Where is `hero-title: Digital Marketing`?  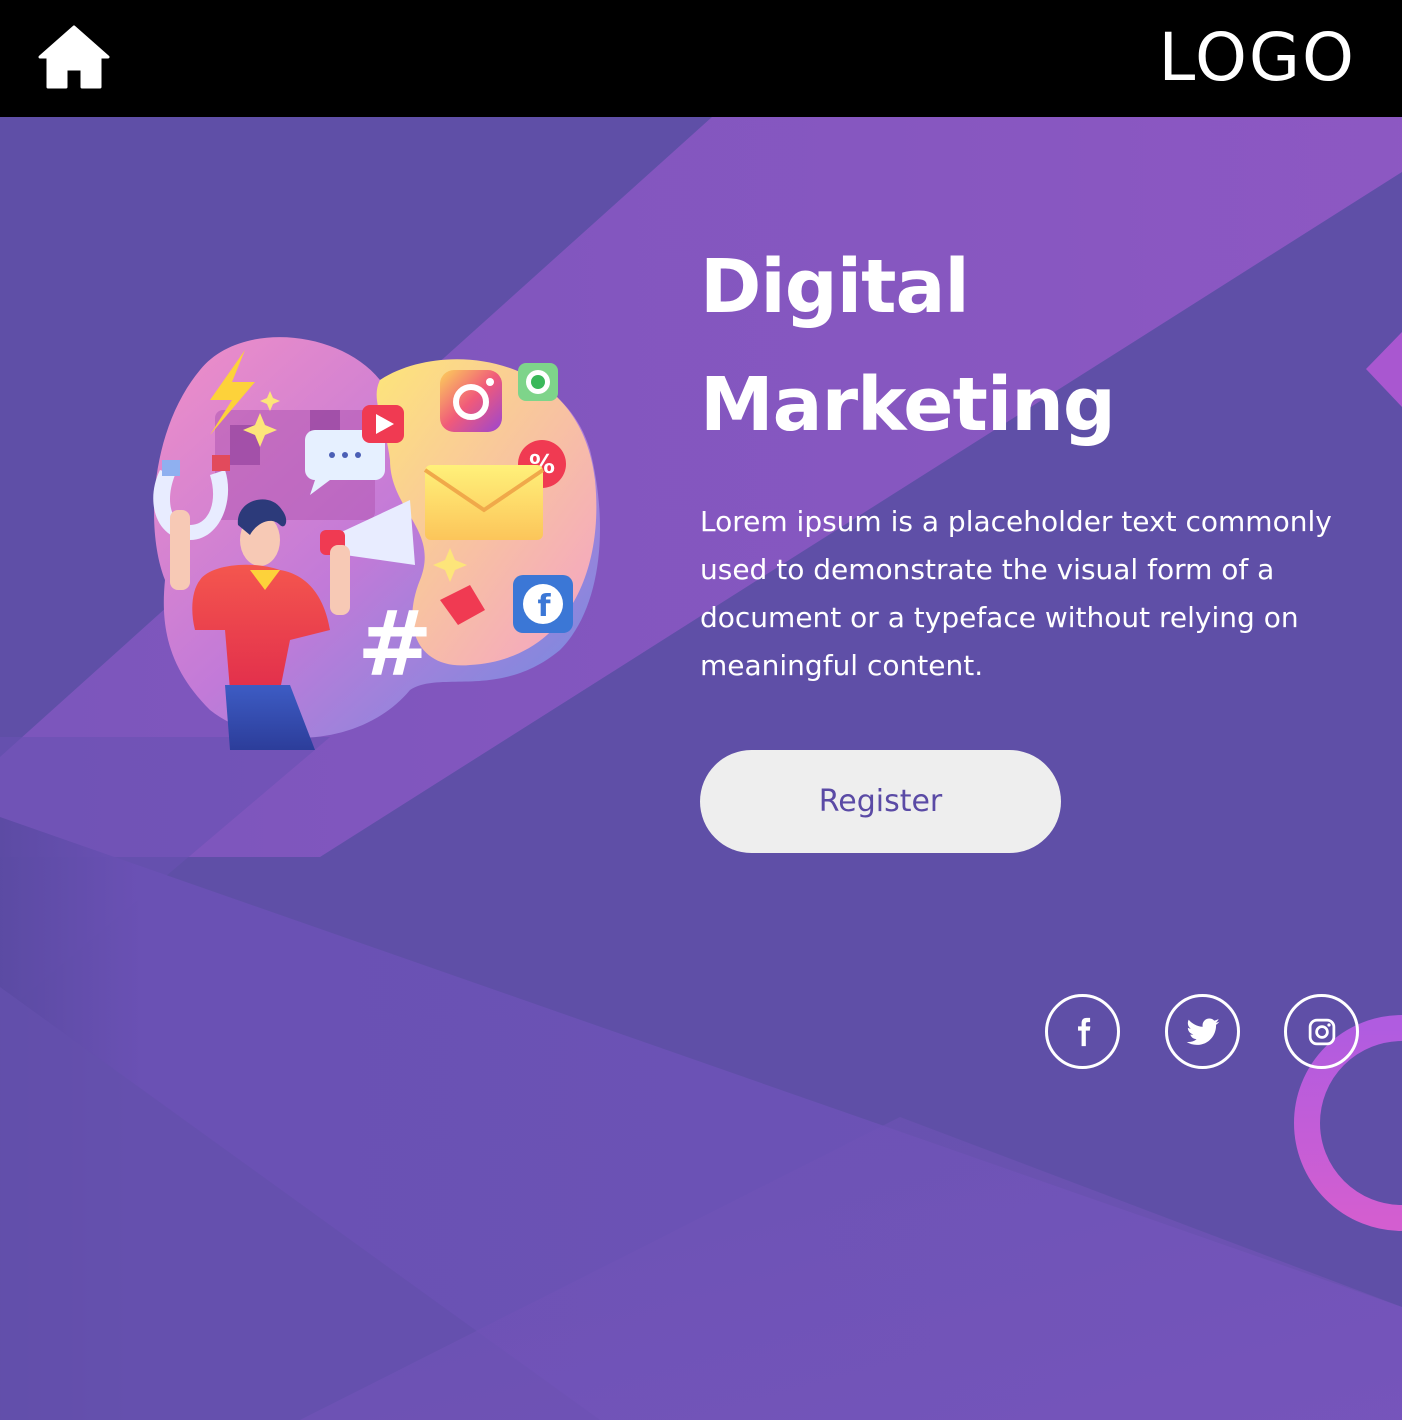
hero-title: Digital Marketing is located at coordinates (908, 346).